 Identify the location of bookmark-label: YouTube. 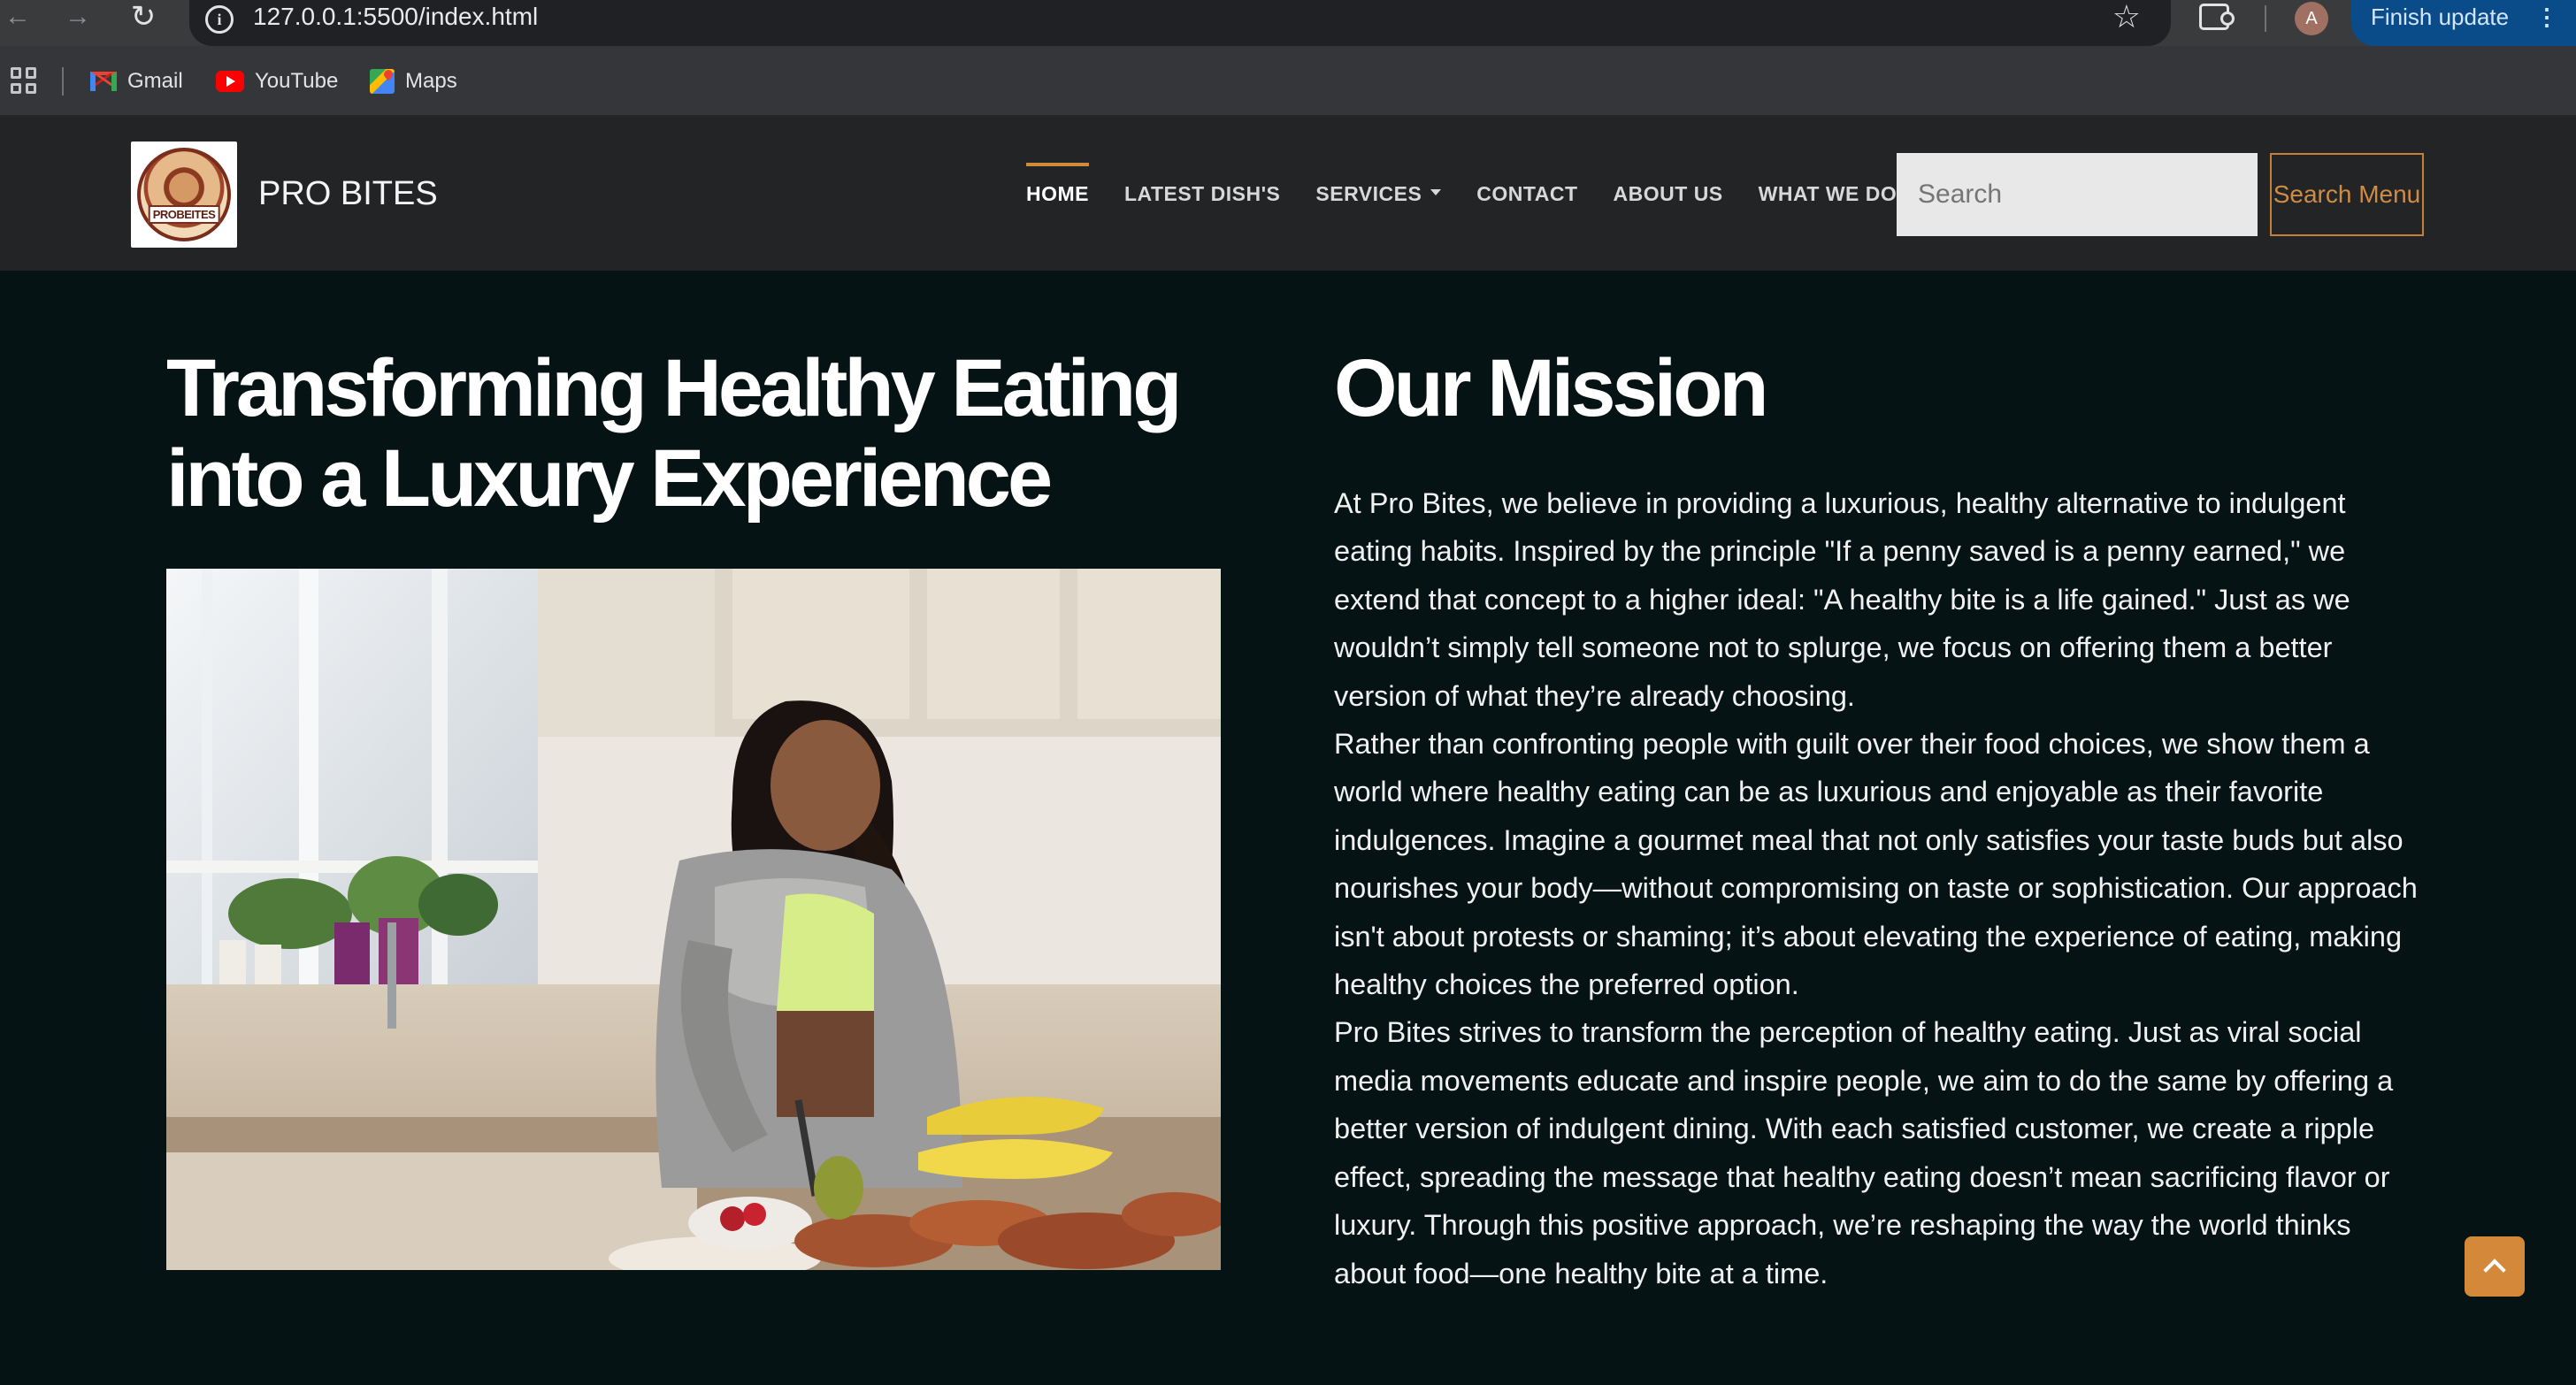
(297, 81).